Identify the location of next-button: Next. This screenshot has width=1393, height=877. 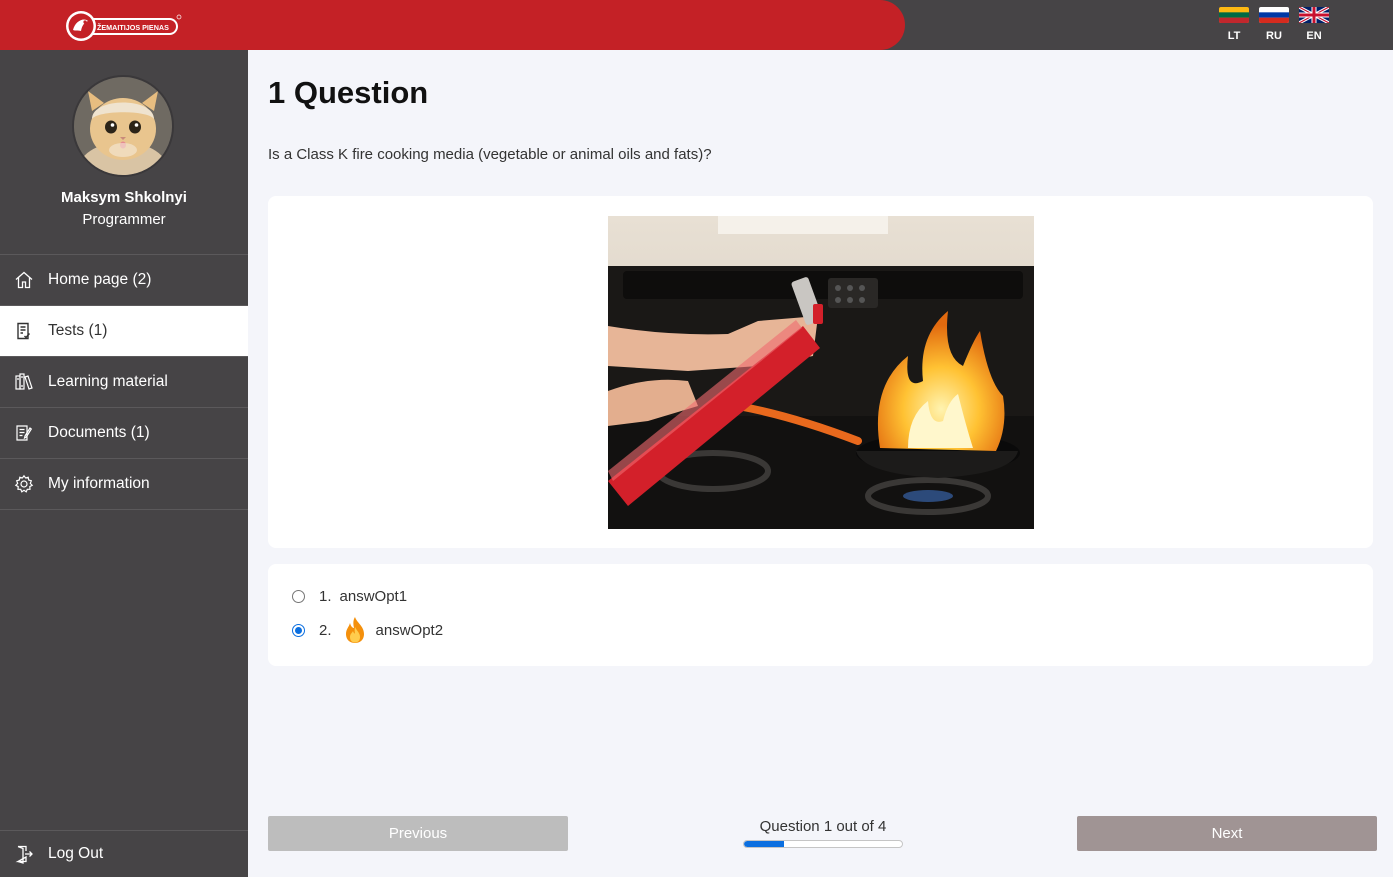
(1227, 833).